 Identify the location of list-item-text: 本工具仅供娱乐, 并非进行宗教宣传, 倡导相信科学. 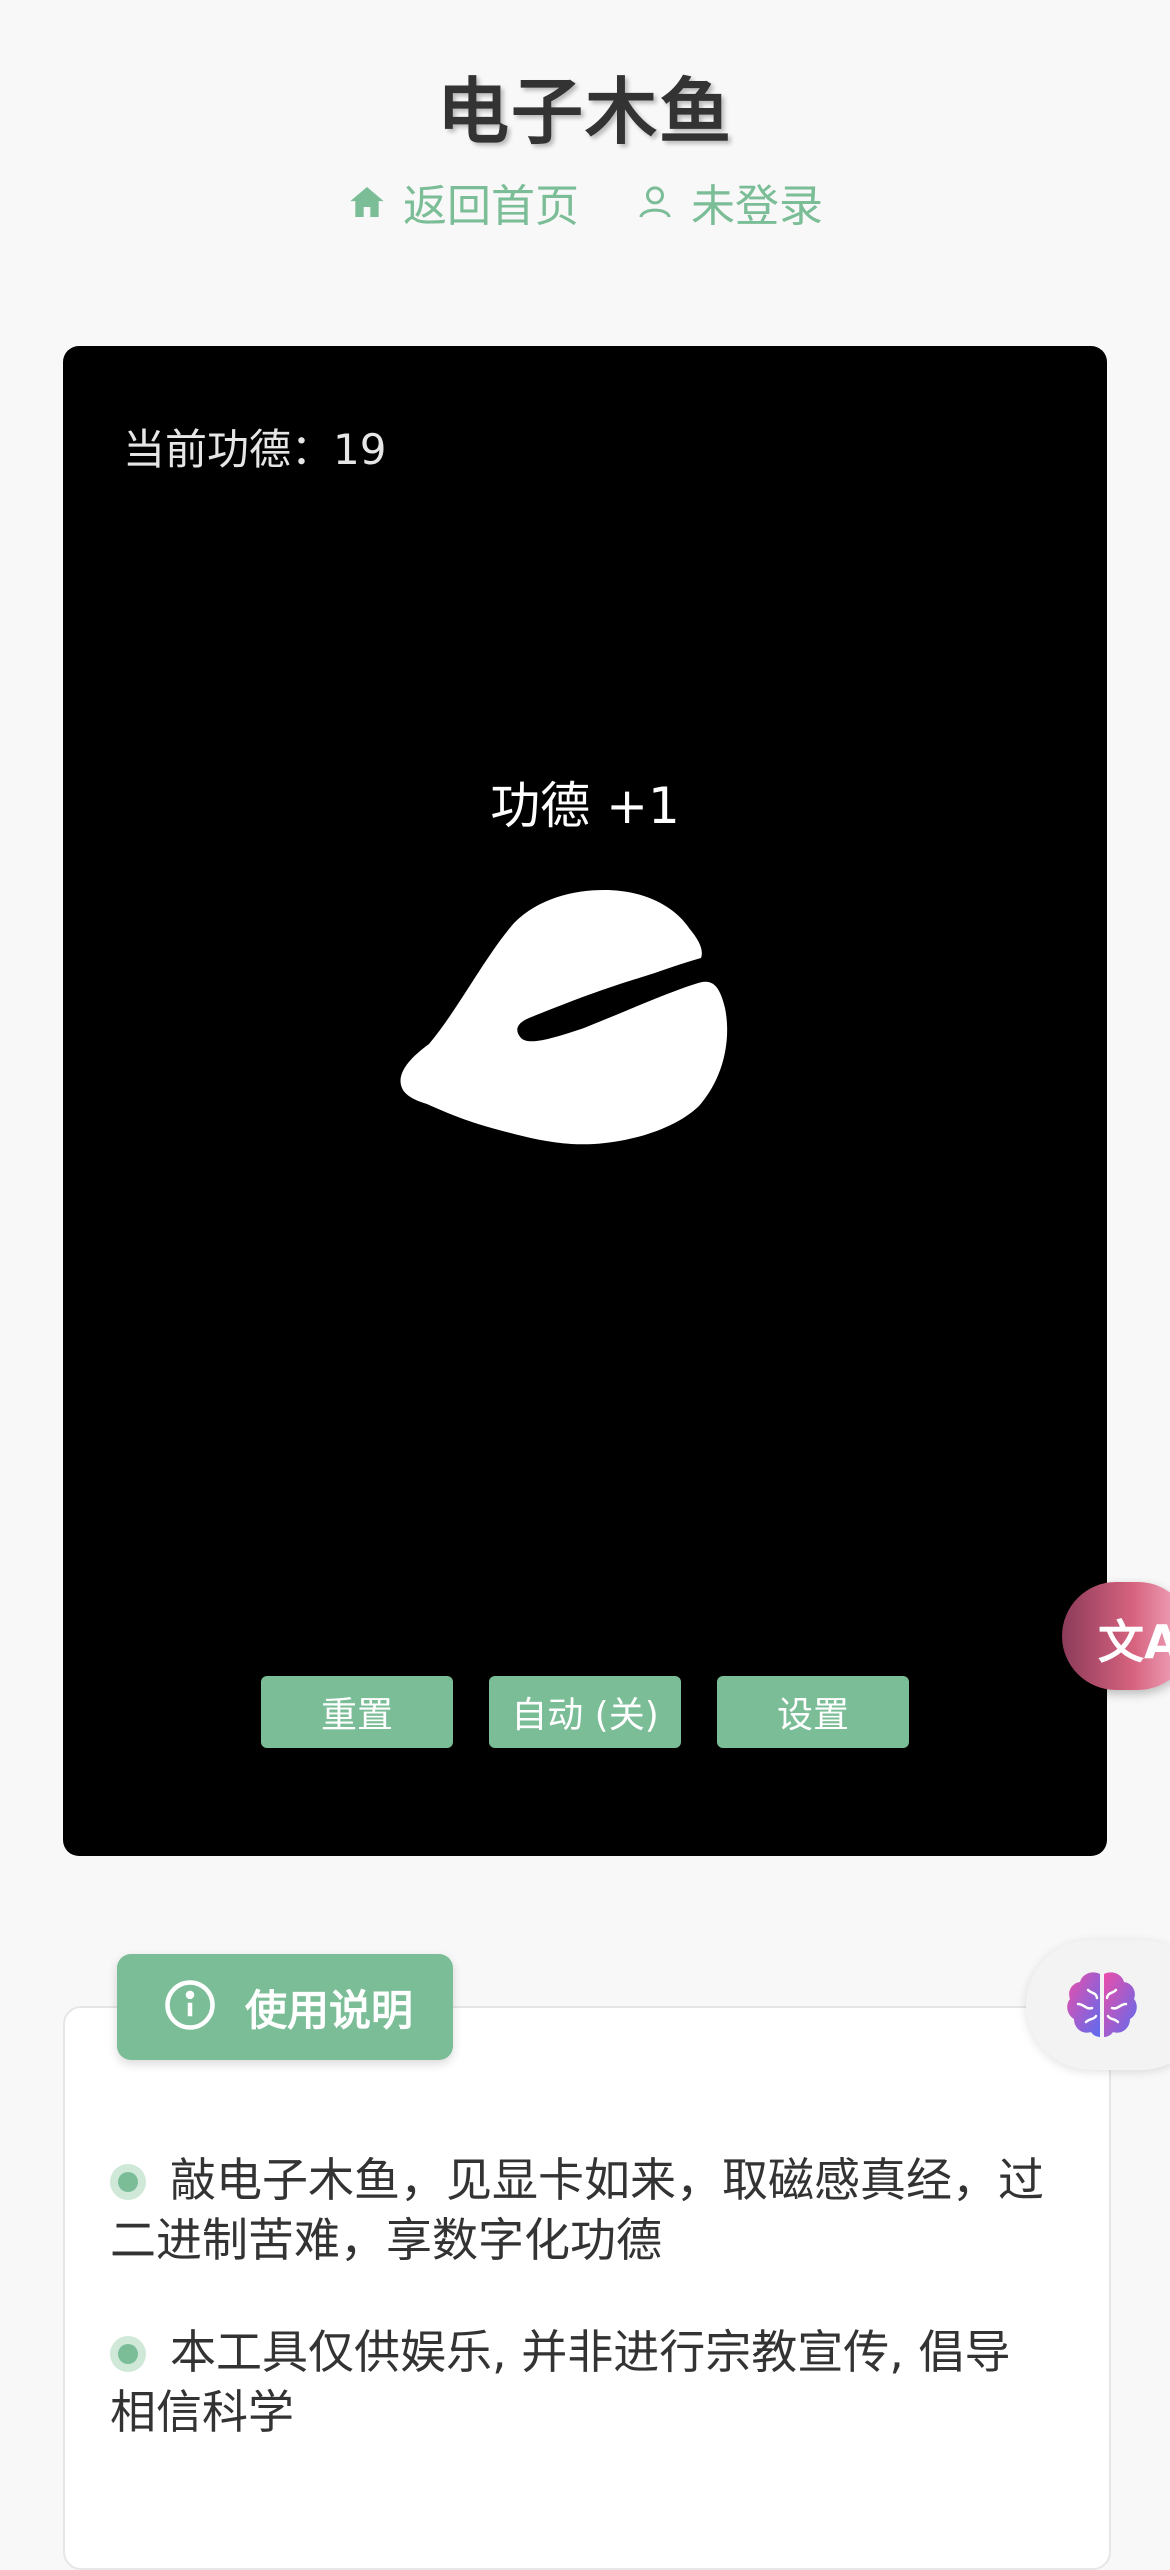
(560, 2382).